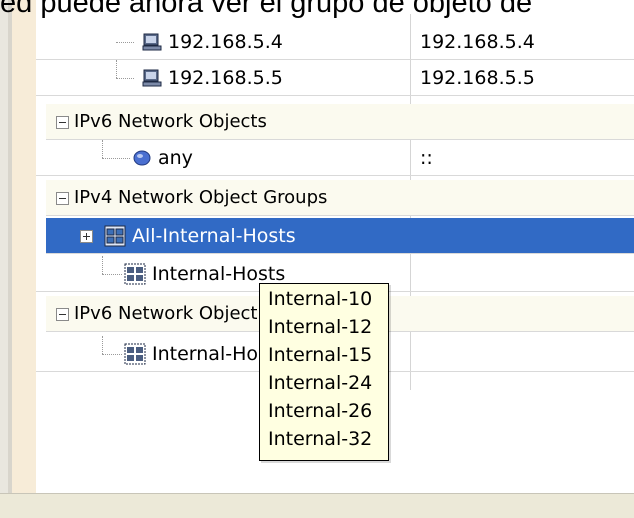 Image resolution: width=634 pixels, height=518 pixels. What do you see at coordinates (214, 236) in the screenshot?
I see `row-label: All-Internal-Hosts` at bounding box center [214, 236].